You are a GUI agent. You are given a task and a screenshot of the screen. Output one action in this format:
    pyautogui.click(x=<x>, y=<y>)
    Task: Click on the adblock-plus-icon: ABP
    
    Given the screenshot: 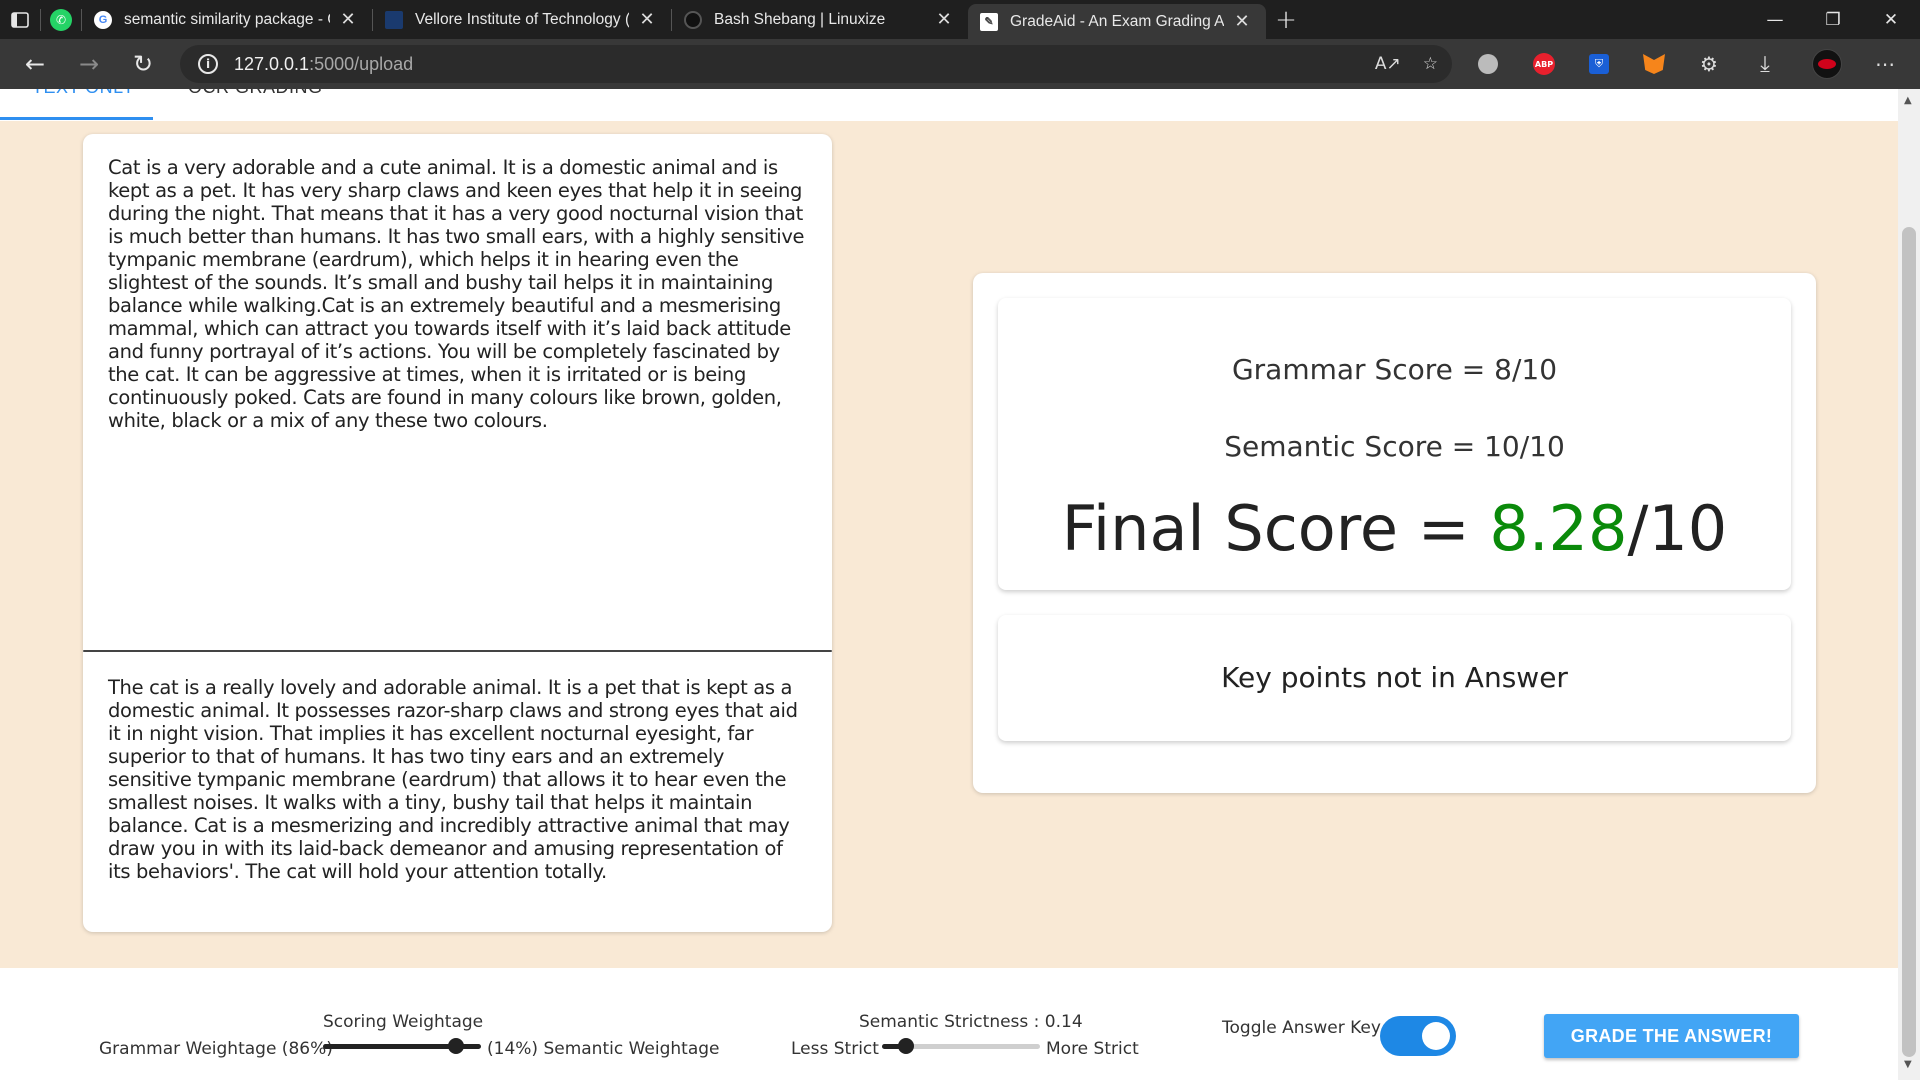 What is the action you would take?
    pyautogui.click(x=1544, y=64)
    